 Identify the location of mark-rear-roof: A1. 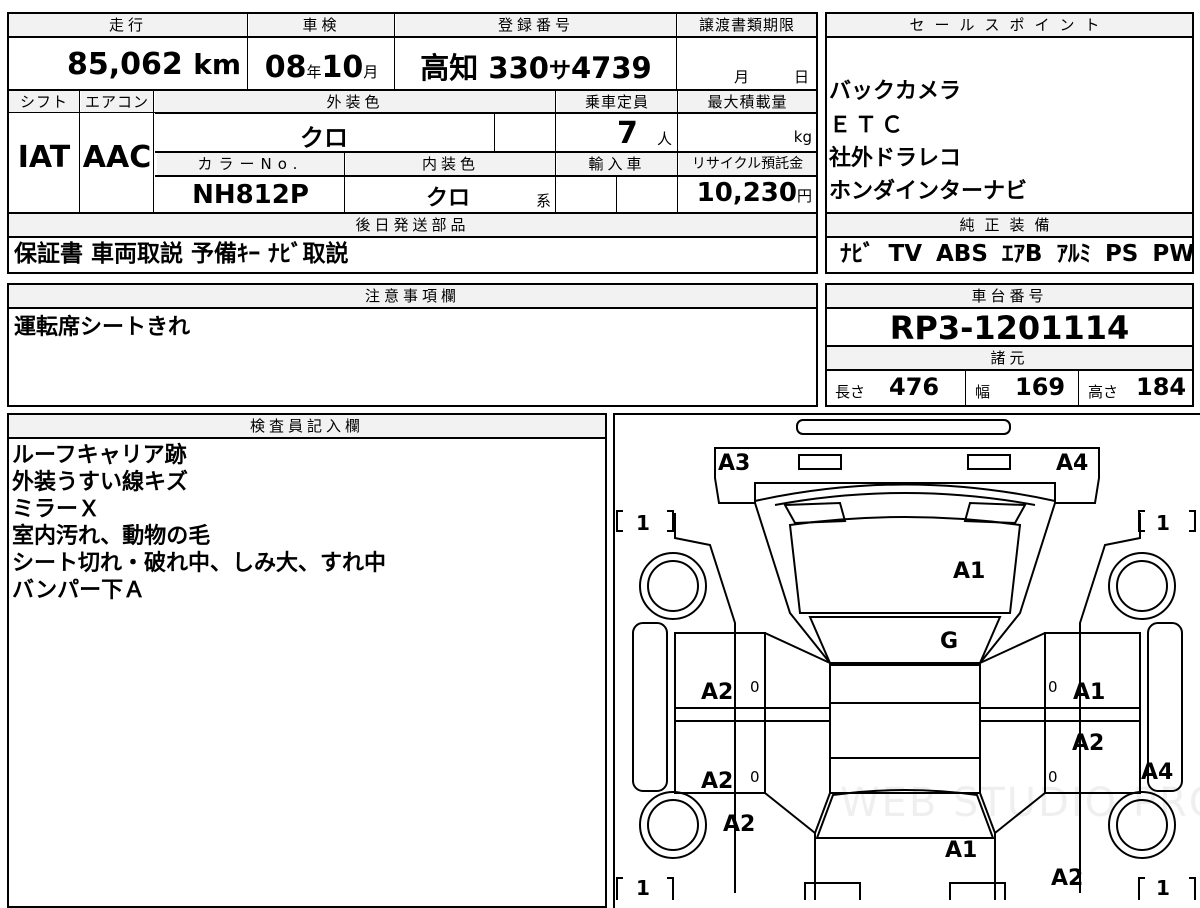
(961, 850).